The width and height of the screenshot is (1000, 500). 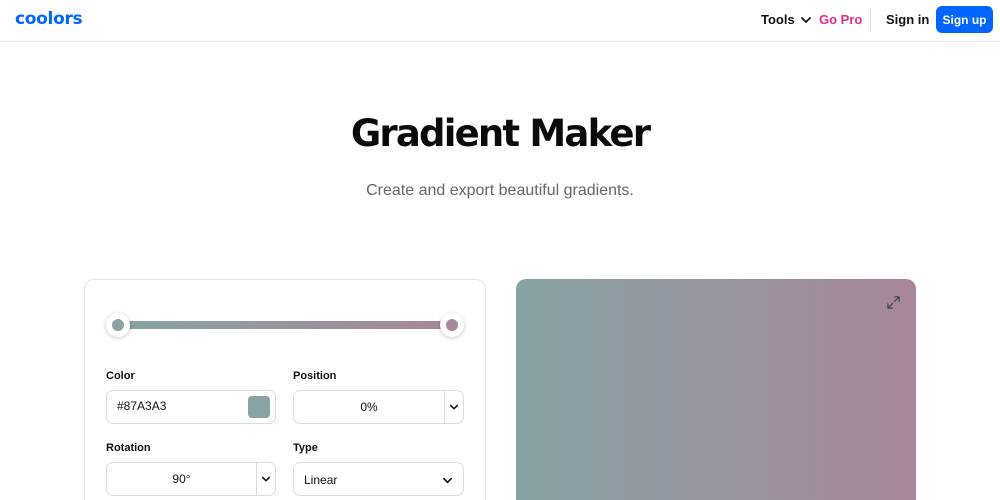 What do you see at coordinates (870, 20) in the screenshot?
I see `nav-divider` at bounding box center [870, 20].